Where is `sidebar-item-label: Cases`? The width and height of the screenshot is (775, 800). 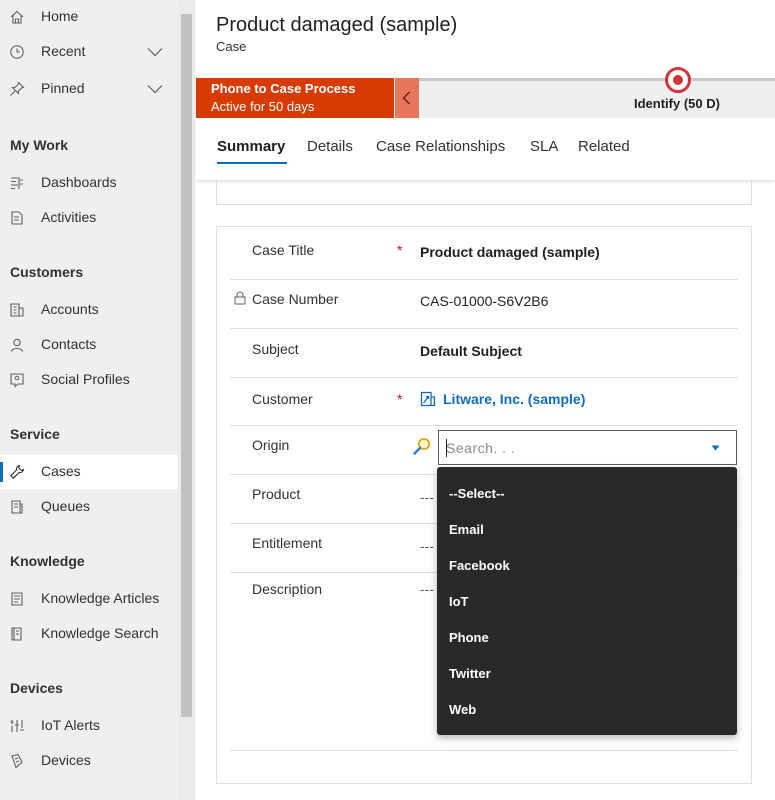
sidebar-item-label: Cases is located at coordinates (61, 471).